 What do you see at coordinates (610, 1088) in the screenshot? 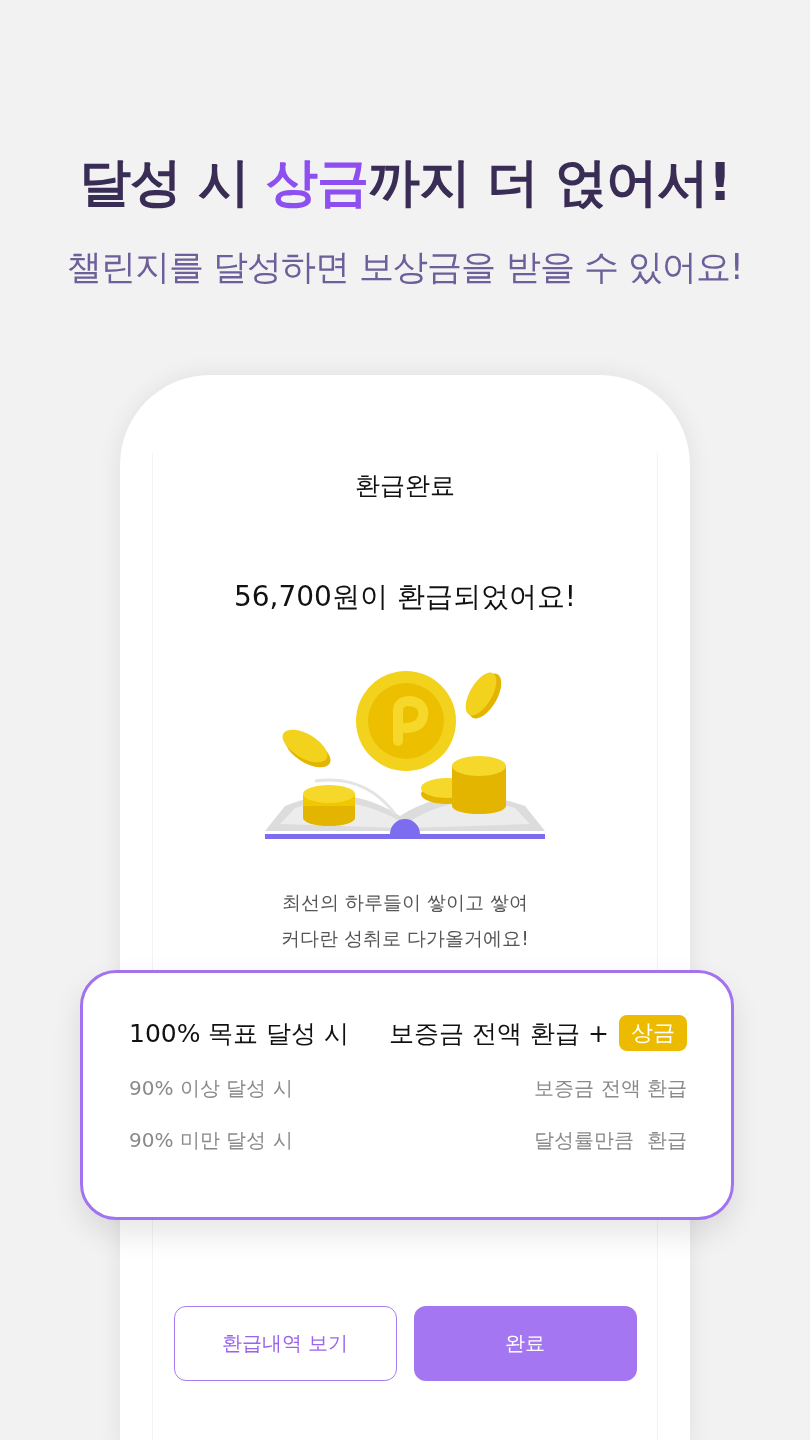
I see `reward-text: 보증금 전액 환급` at bounding box center [610, 1088].